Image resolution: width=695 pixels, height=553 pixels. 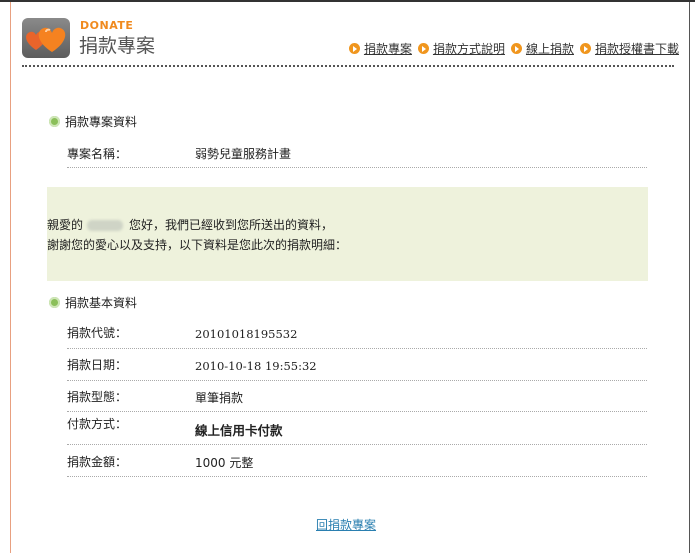 What do you see at coordinates (117, 46) in the screenshot?
I see `brand-title: 捐款專案` at bounding box center [117, 46].